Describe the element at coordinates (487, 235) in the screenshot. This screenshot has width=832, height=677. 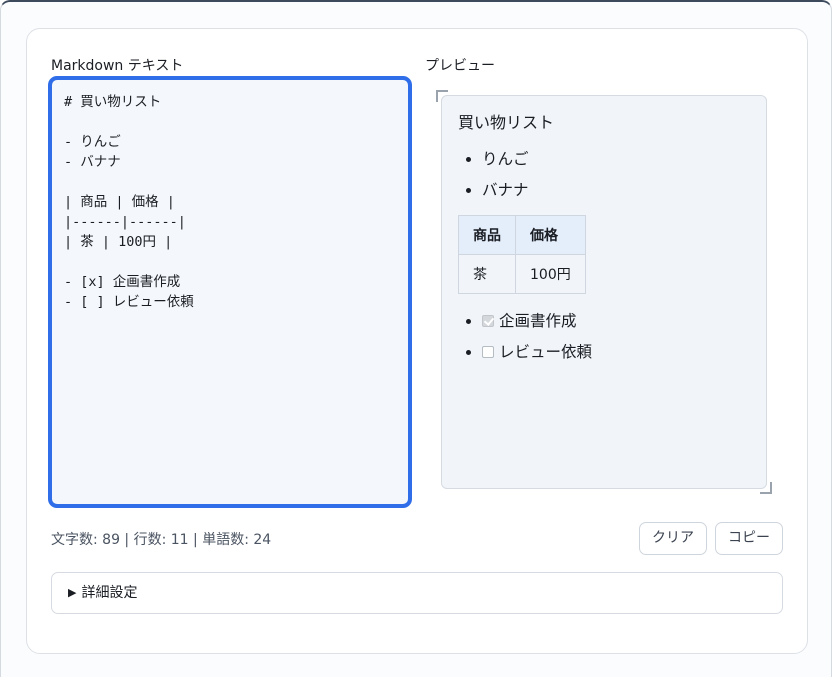
I see `table-header-cell: 商品` at that location.